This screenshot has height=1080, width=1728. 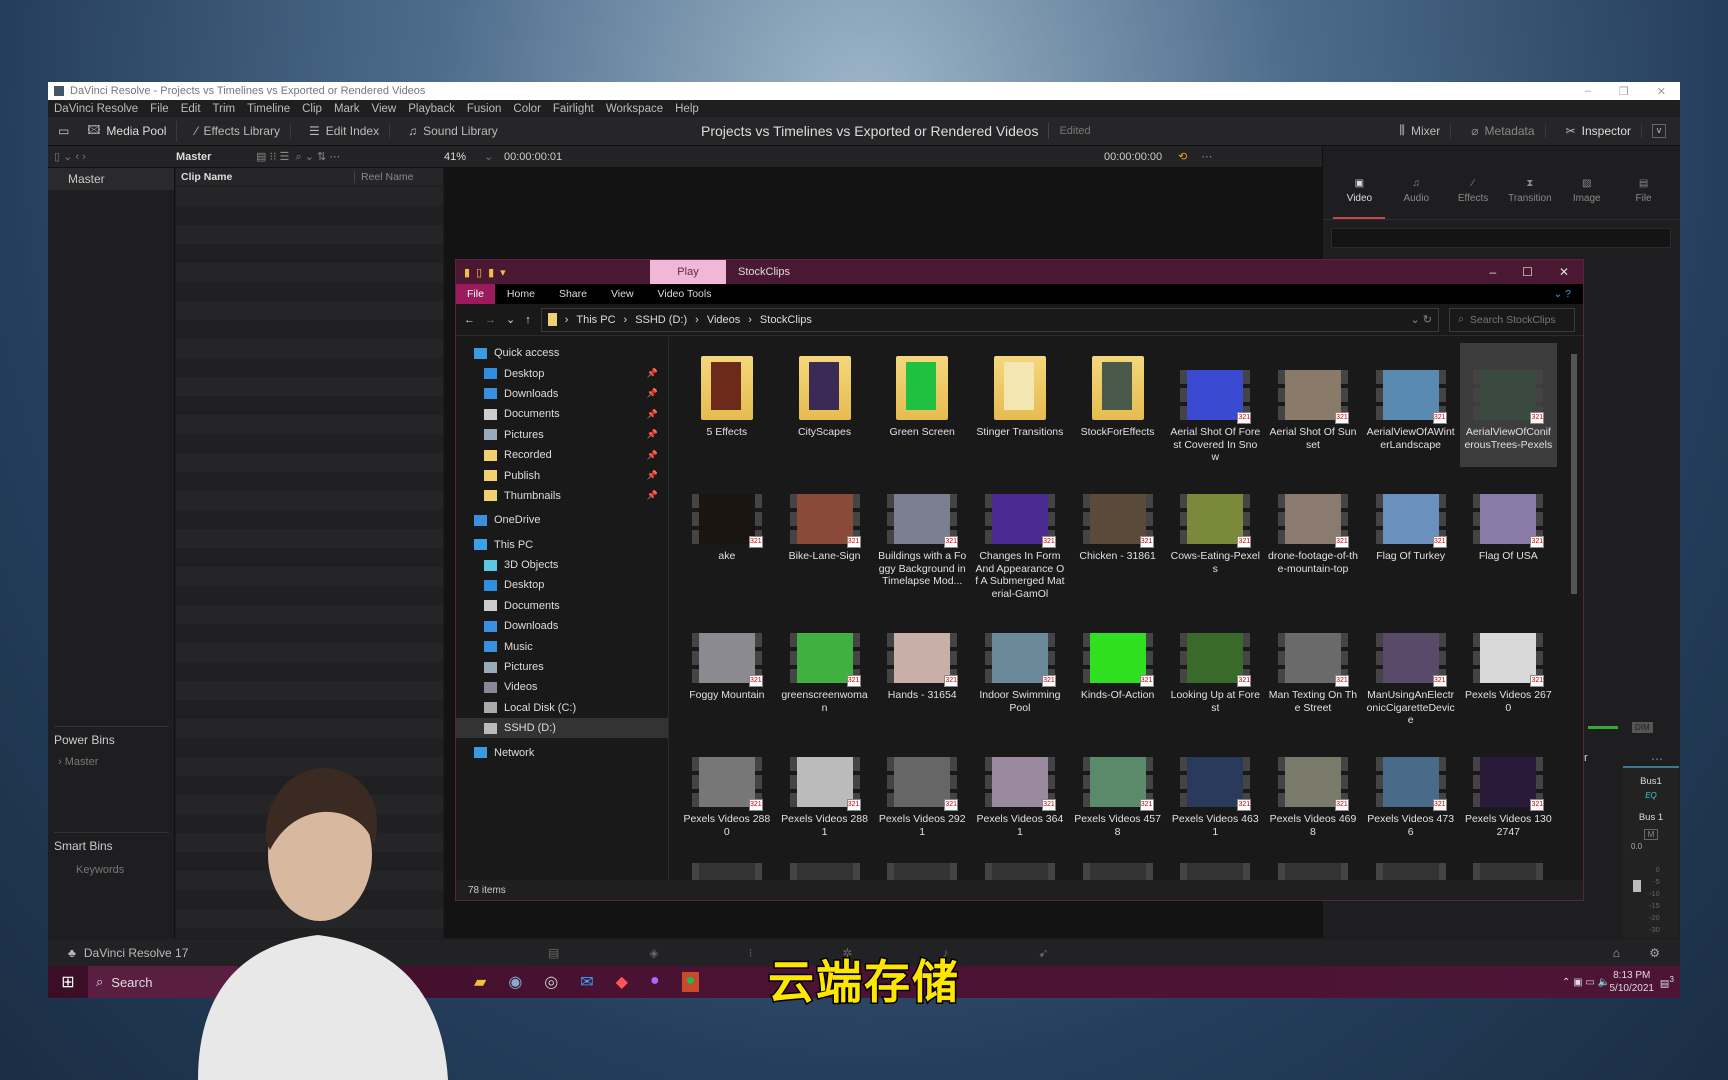 What do you see at coordinates (1416, 198) in the screenshot?
I see `inspector-tab-audio: ♫ Audio` at bounding box center [1416, 198].